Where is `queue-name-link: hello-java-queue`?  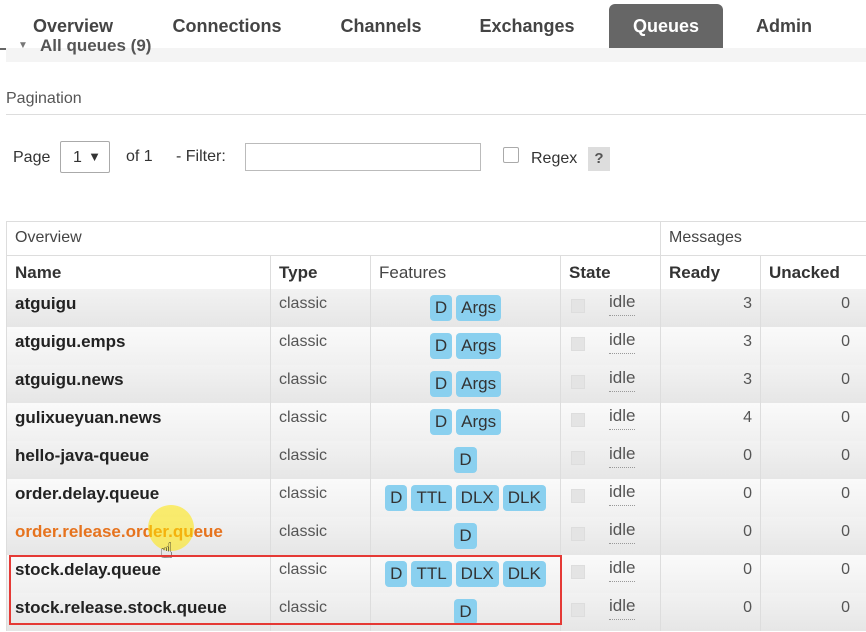 queue-name-link: hello-java-queue is located at coordinates (138, 460).